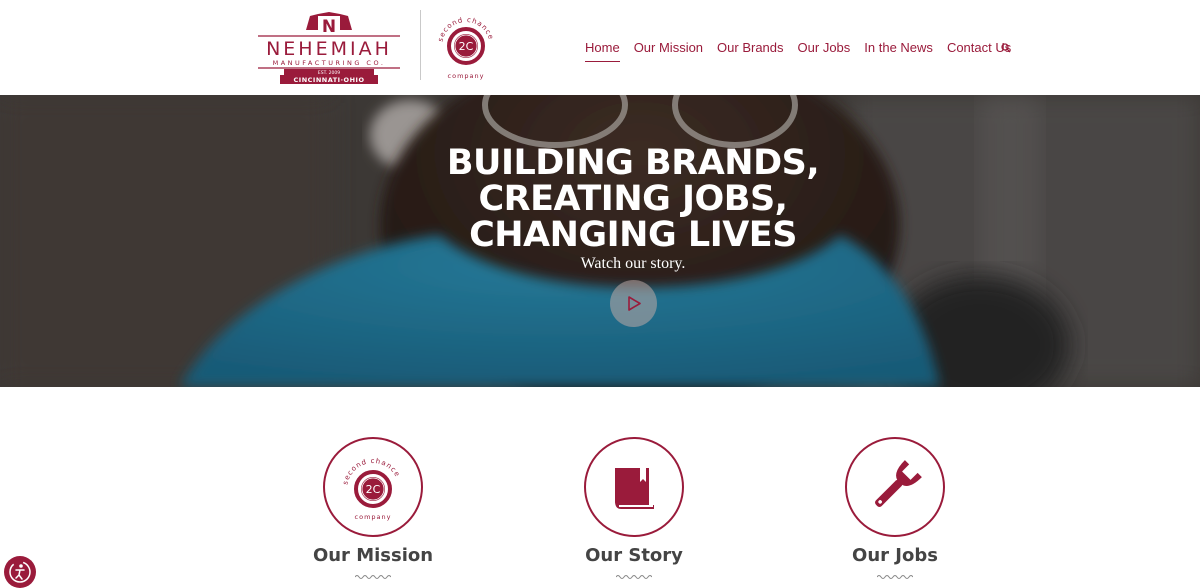 The width and height of the screenshot is (1200, 588). What do you see at coordinates (750, 50) in the screenshot?
I see `nav-our-brands: Our Brands` at bounding box center [750, 50].